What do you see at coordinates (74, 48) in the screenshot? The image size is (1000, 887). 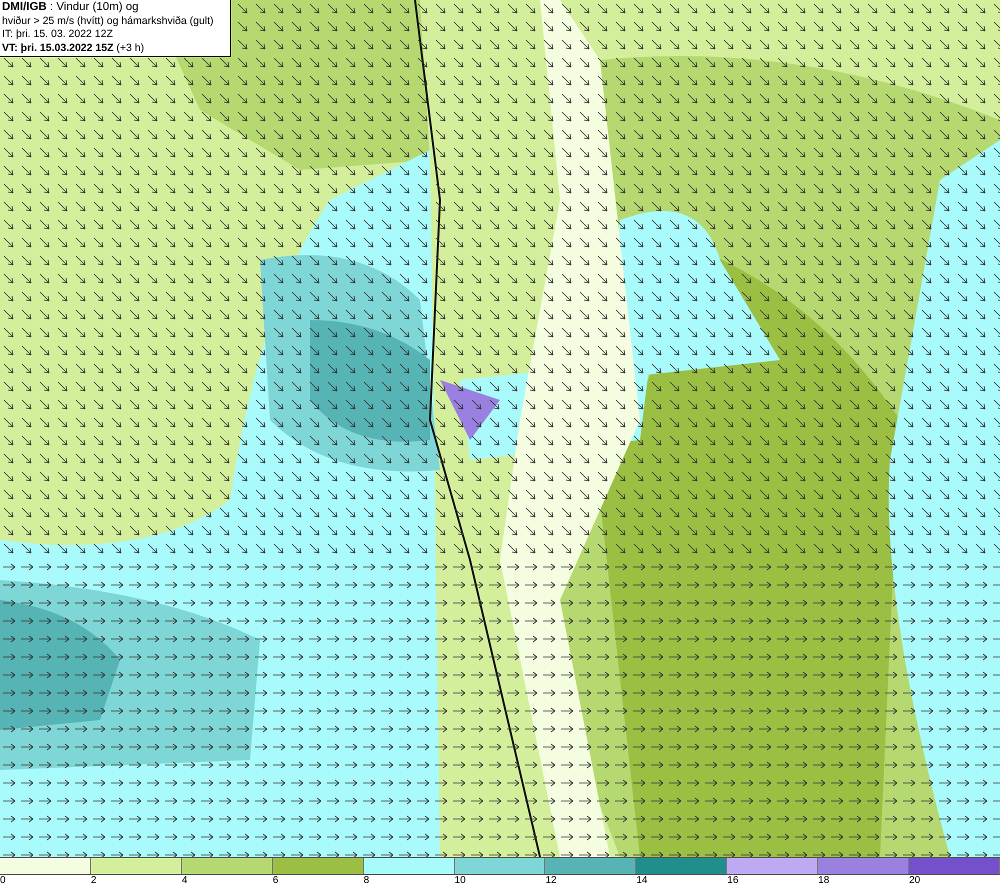 I see `info-text: VT: þri. 15.03.2022 15Z (+3 h)` at bounding box center [74, 48].